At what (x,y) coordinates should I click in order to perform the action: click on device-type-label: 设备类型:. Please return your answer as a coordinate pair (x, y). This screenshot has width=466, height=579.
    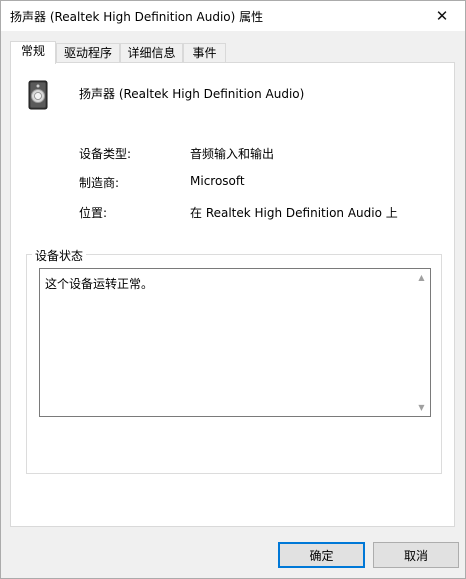
    Looking at the image, I should click on (105, 154).